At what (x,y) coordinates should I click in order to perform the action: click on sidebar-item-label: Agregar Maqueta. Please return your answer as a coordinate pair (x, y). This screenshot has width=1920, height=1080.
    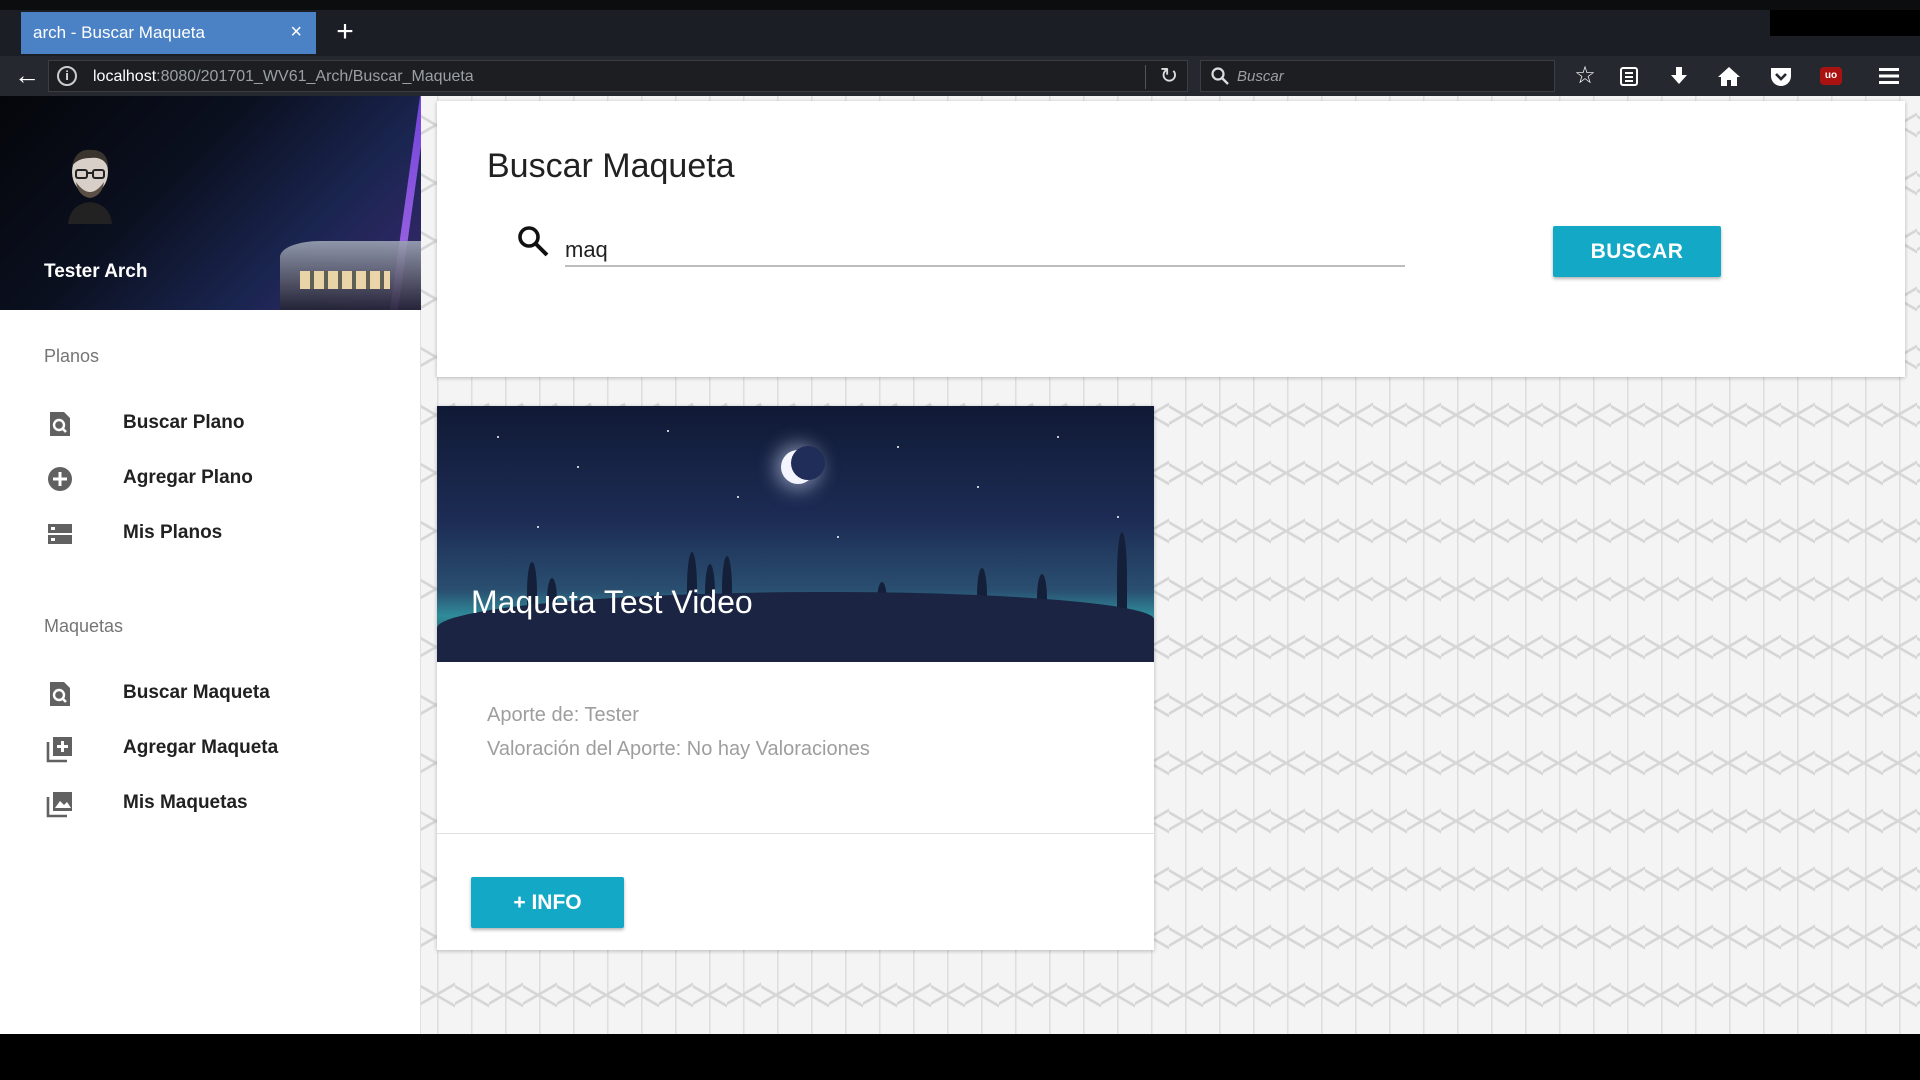
    Looking at the image, I should click on (201, 747).